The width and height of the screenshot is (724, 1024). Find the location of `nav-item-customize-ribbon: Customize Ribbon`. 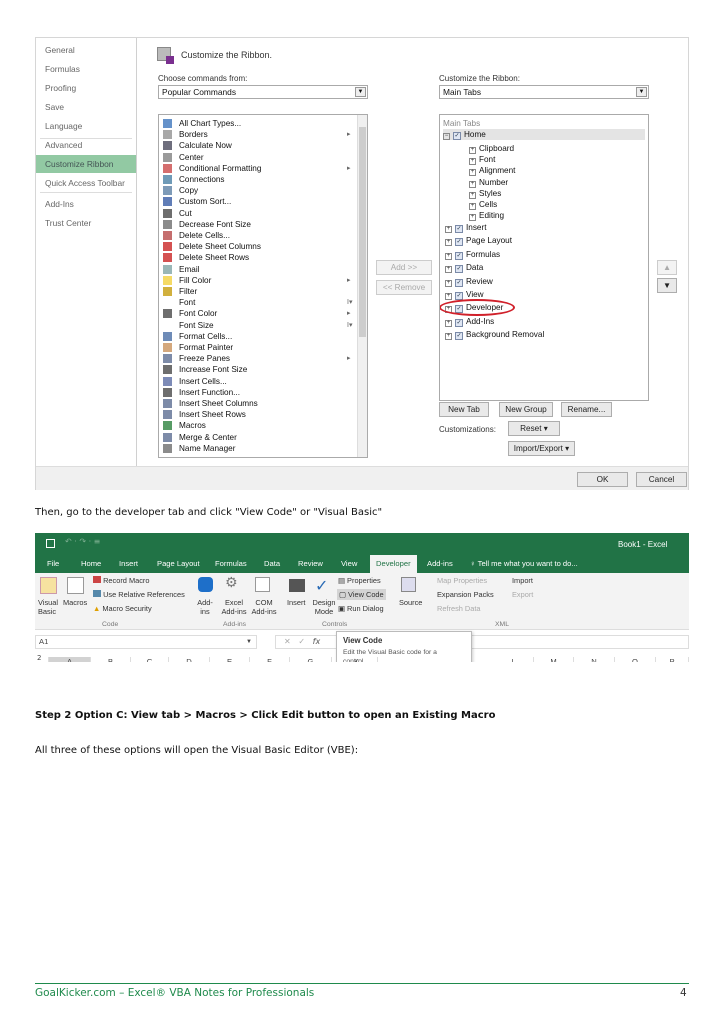

nav-item-customize-ribbon: Customize Ribbon is located at coordinates (86, 164).